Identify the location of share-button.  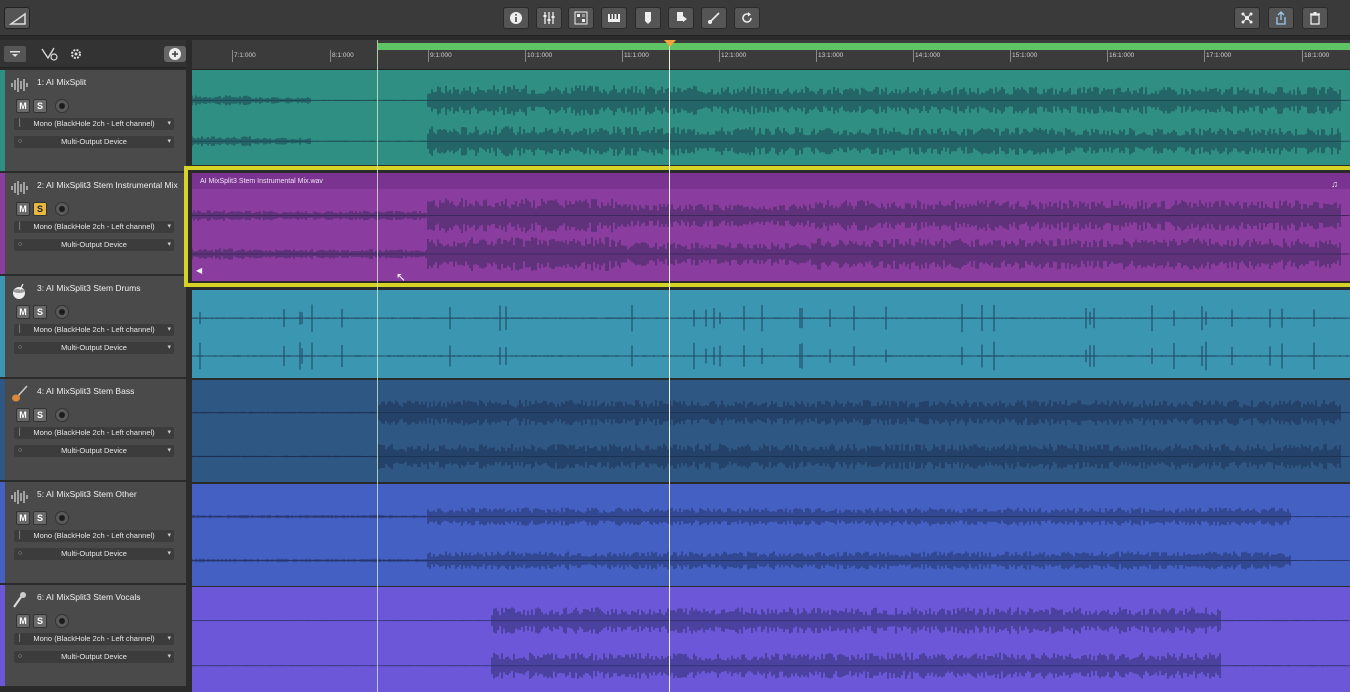
(1281, 18).